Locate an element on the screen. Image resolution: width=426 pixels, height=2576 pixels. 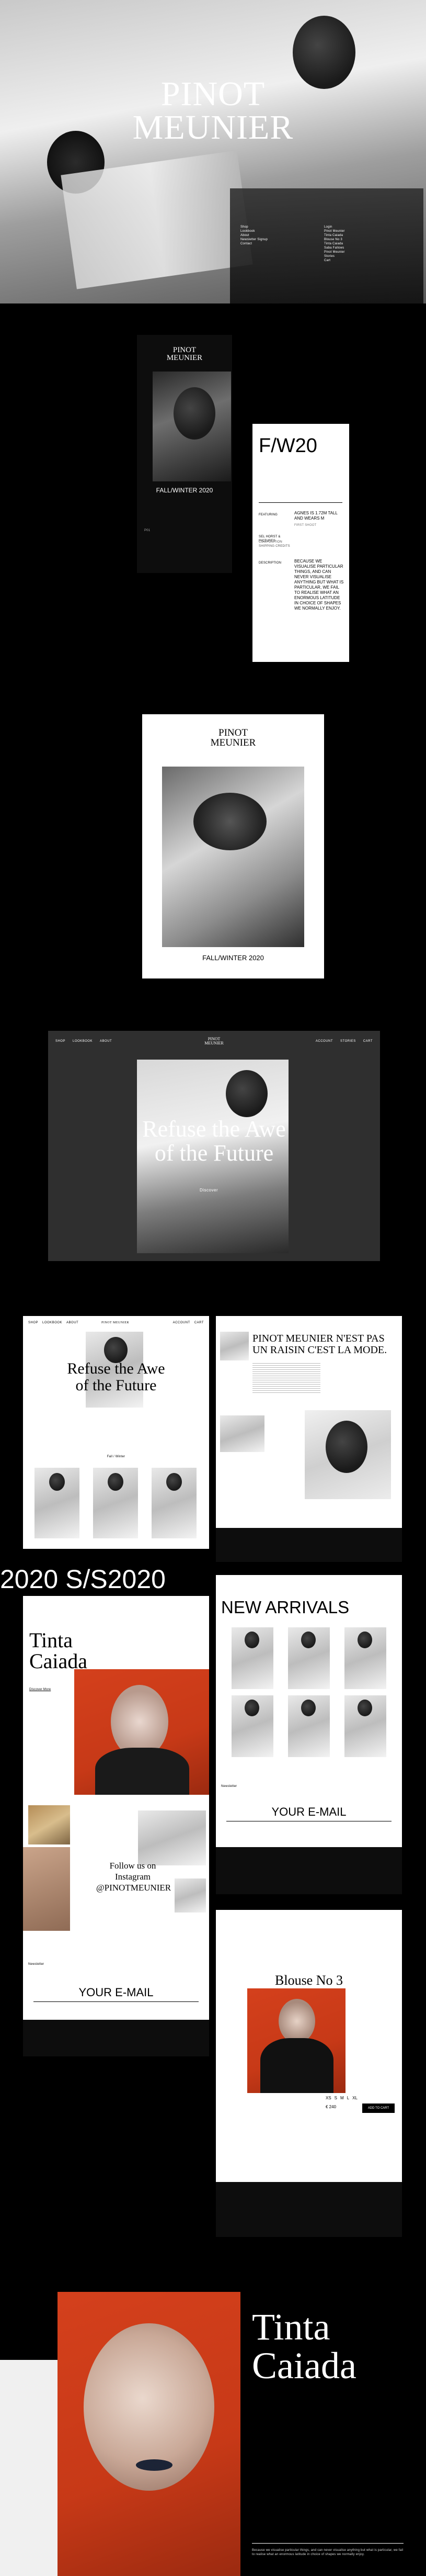
page3-title: Tinta Caiada is located at coordinates (58, 1650).